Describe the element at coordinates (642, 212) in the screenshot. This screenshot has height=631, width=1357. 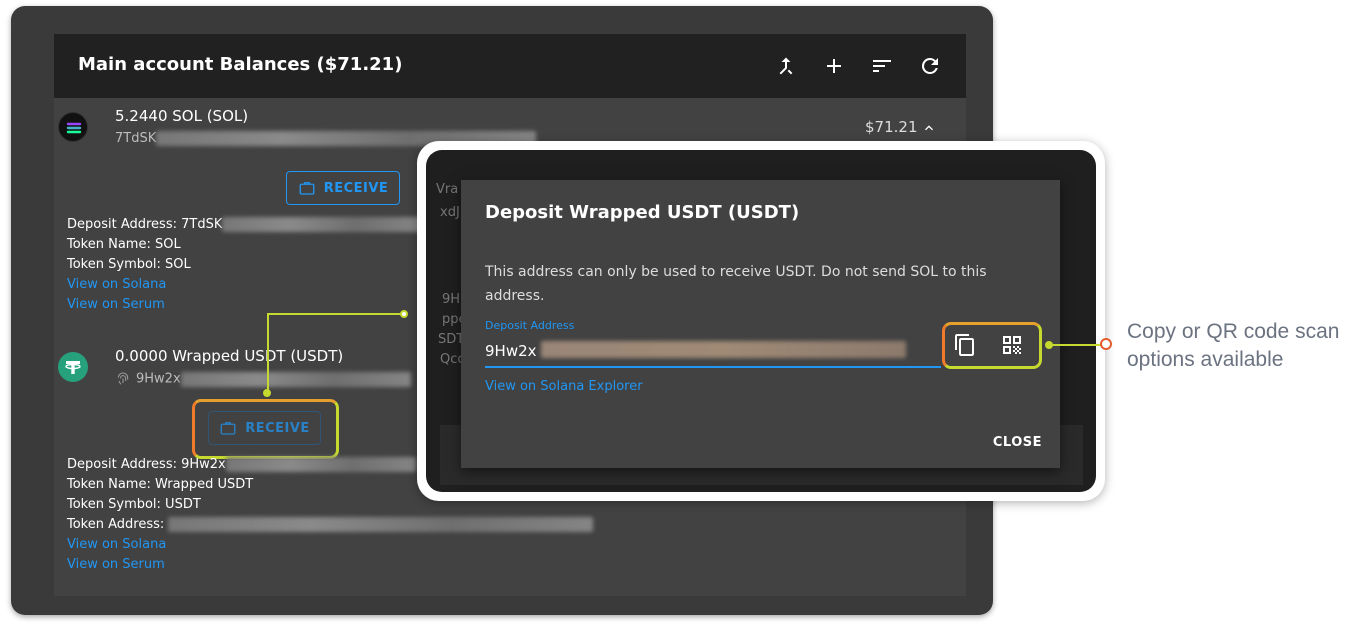
I see `dialog-title: Deposit Wrapped USDT (USDT)` at that location.